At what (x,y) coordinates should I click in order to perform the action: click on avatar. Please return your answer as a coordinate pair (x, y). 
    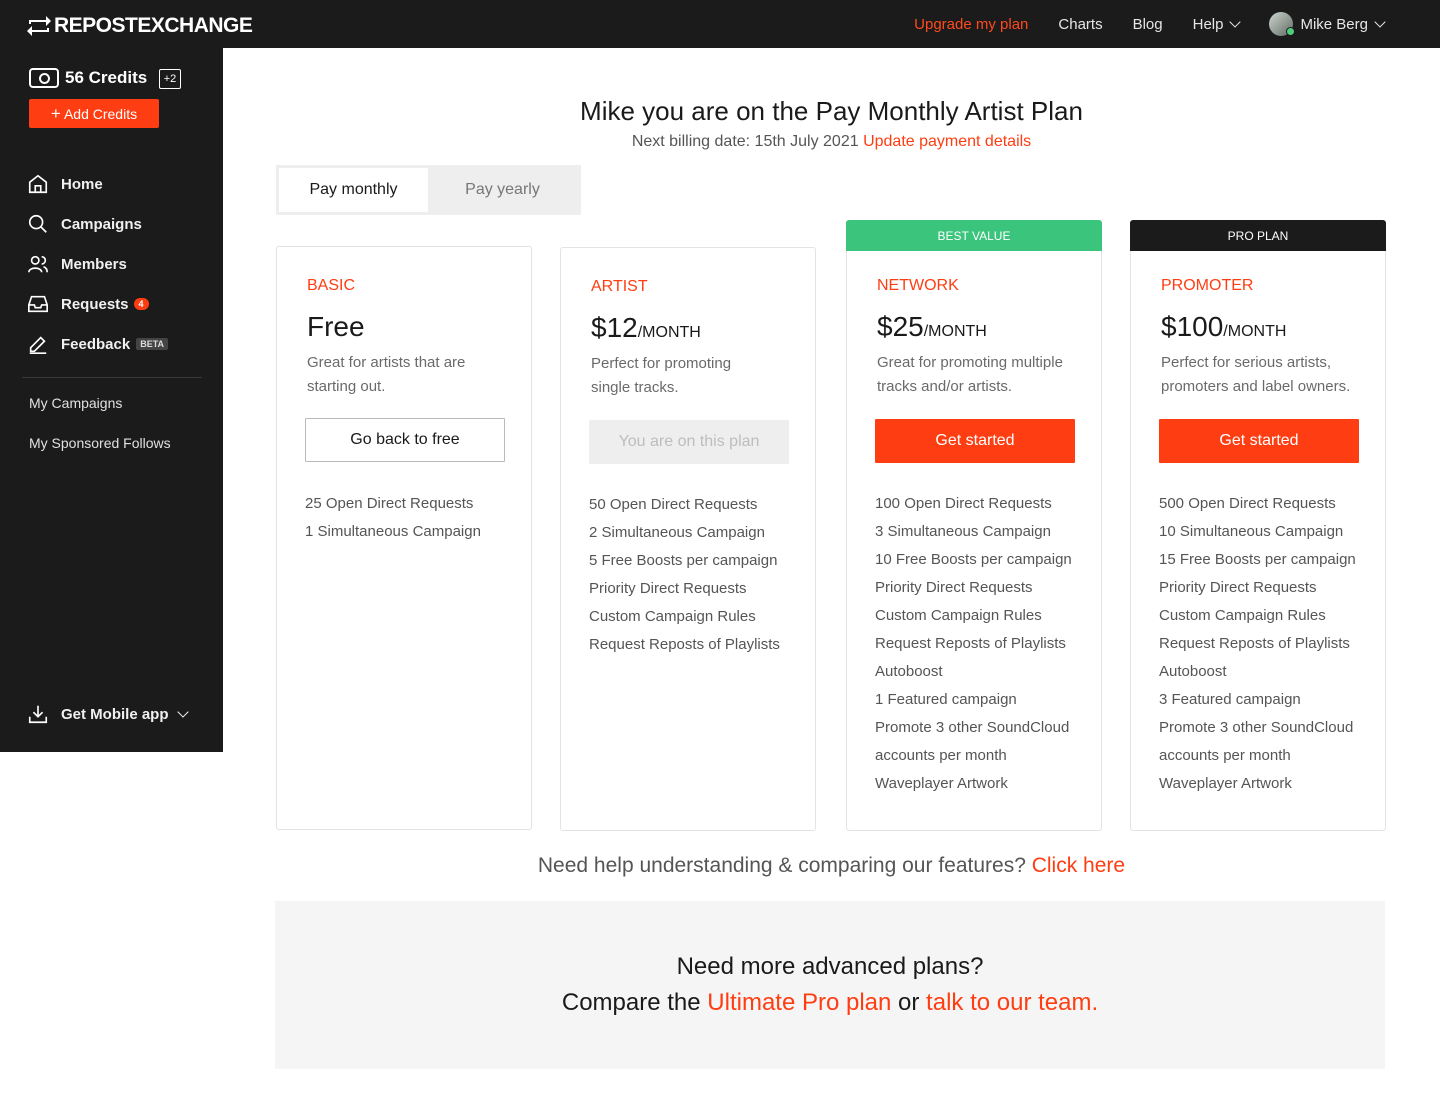
    Looking at the image, I should click on (1282, 24).